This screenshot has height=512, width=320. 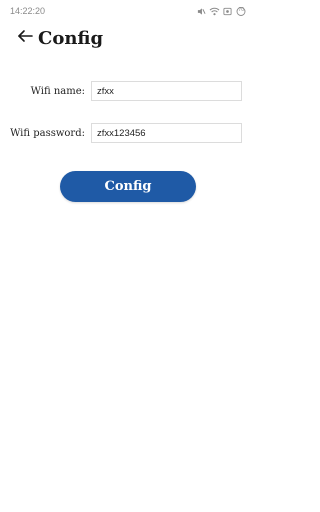 What do you see at coordinates (241, 10) in the screenshot?
I see `battery-level: 70` at bounding box center [241, 10].